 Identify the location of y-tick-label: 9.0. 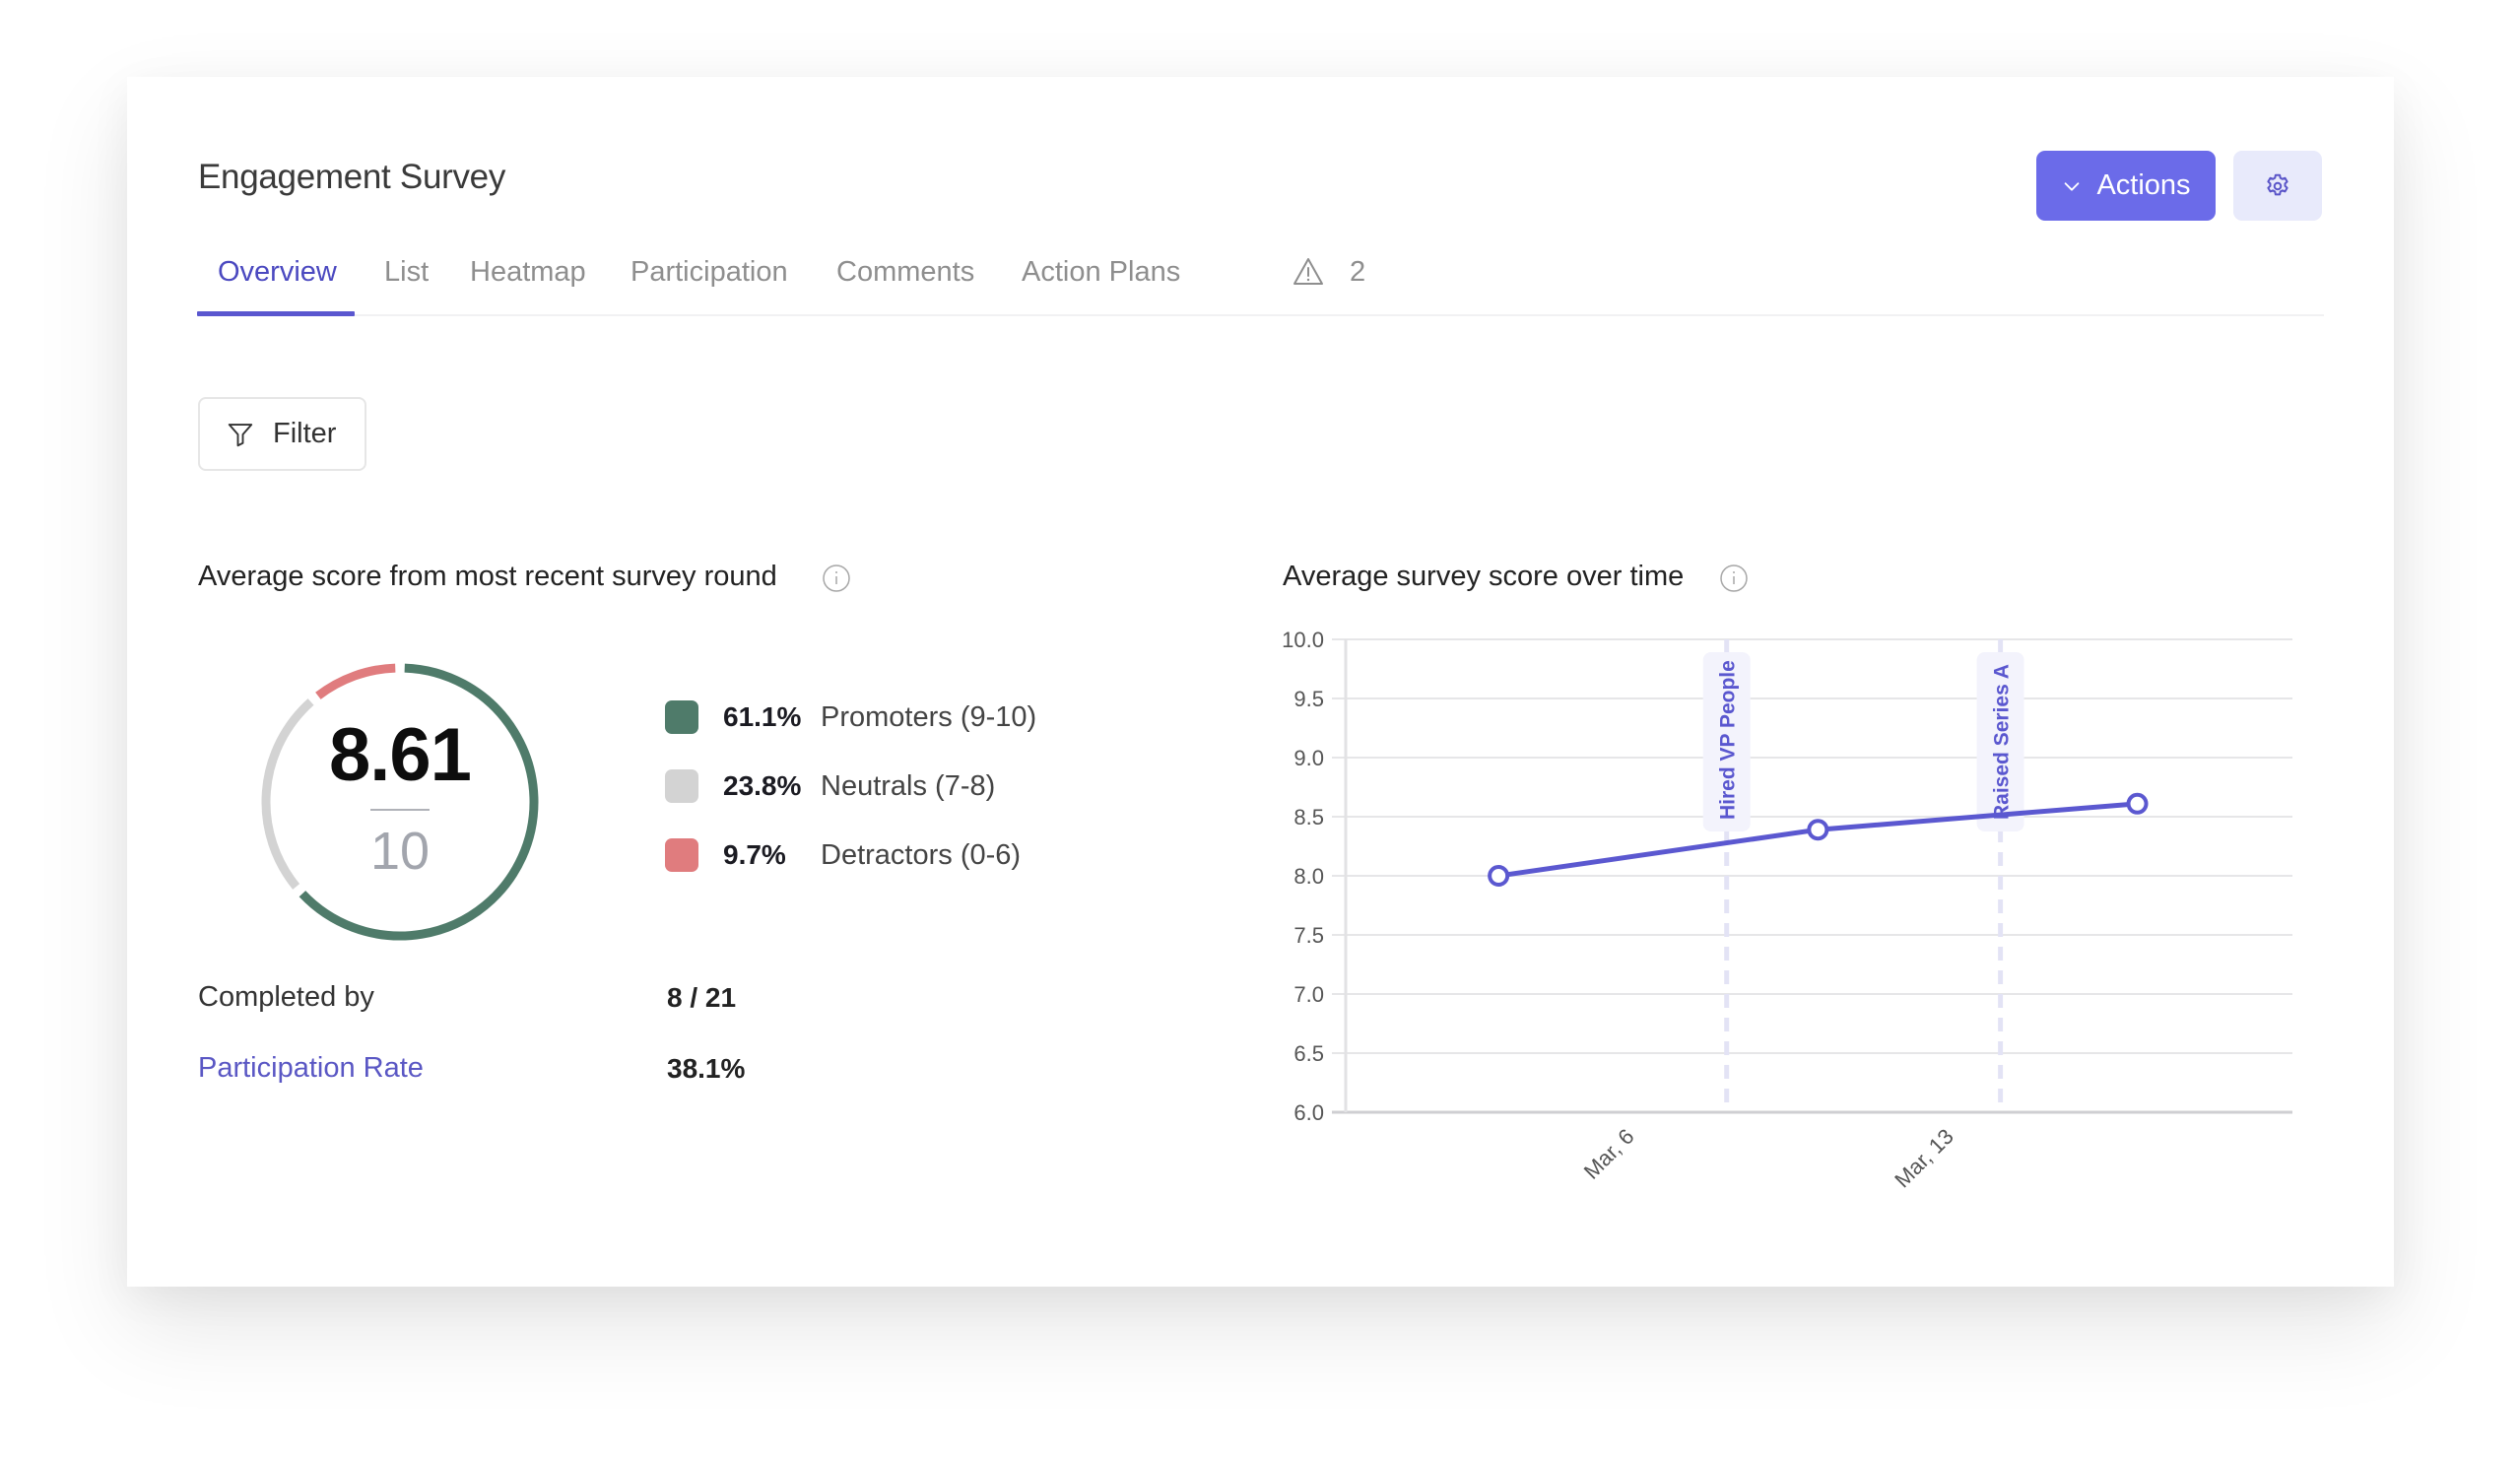
(1308, 758).